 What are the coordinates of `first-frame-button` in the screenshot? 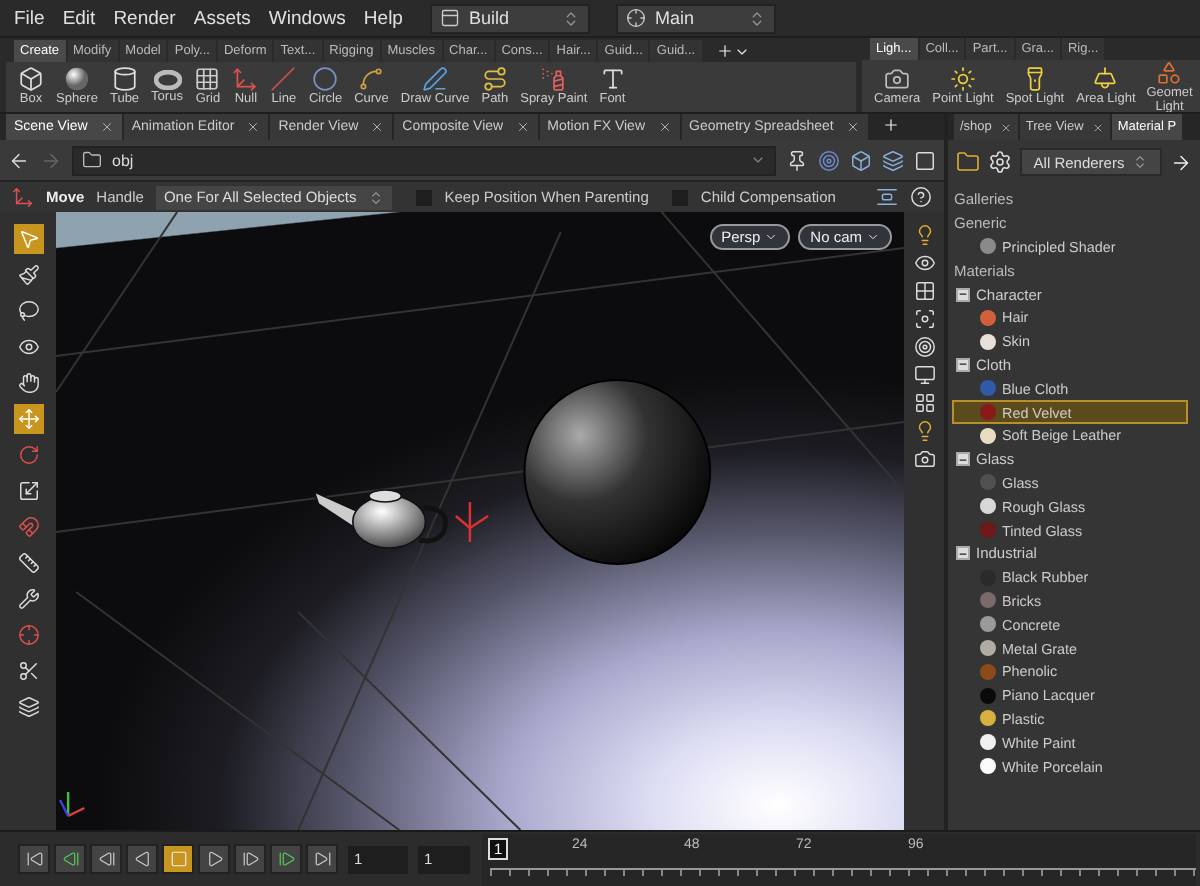 It's located at (34, 859).